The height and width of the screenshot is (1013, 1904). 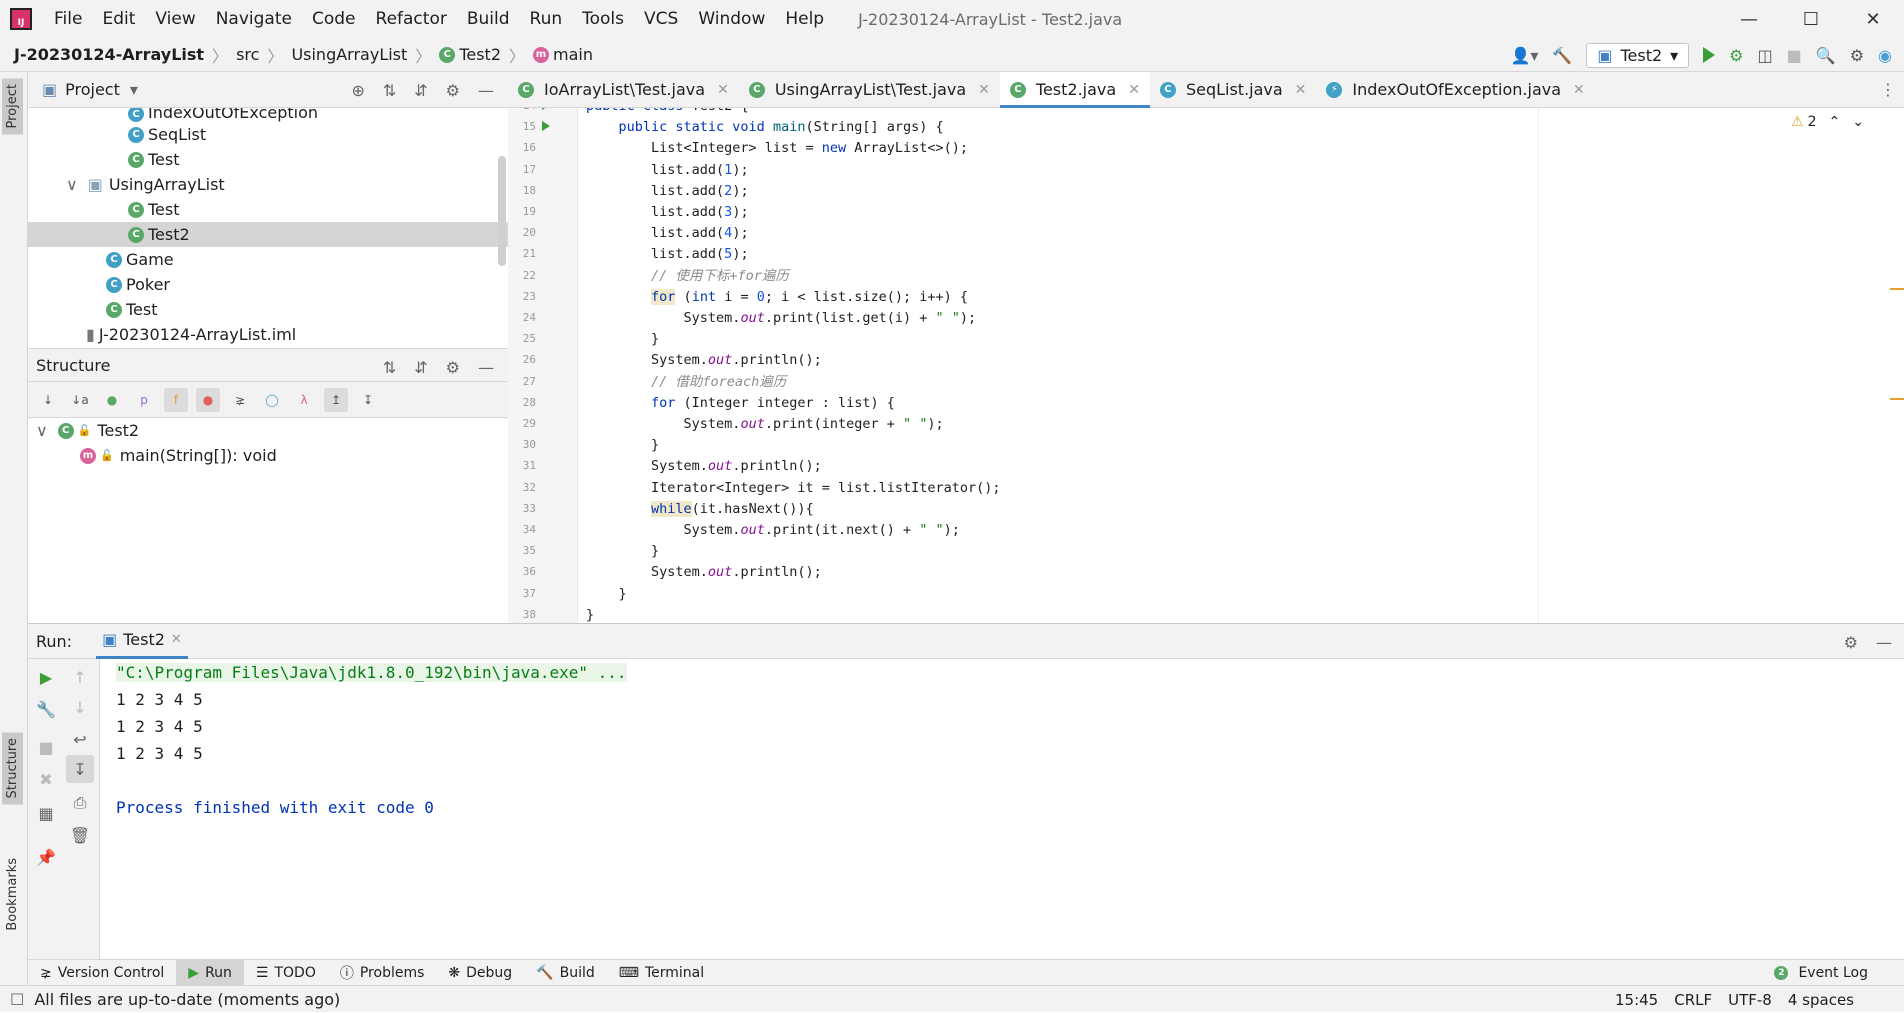 What do you see at coordinates (176, 399) in the screenshot?
I see `fields-icon: f` at bounding box center [176, 399].